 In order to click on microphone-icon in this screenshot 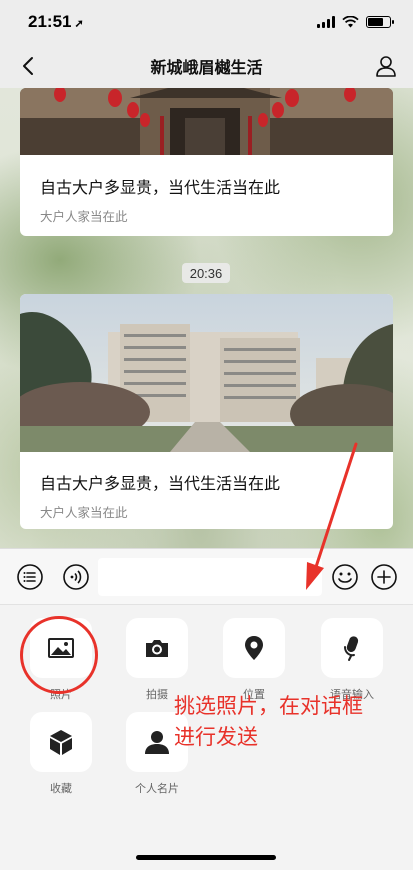, I will do `click(351, 648)`.